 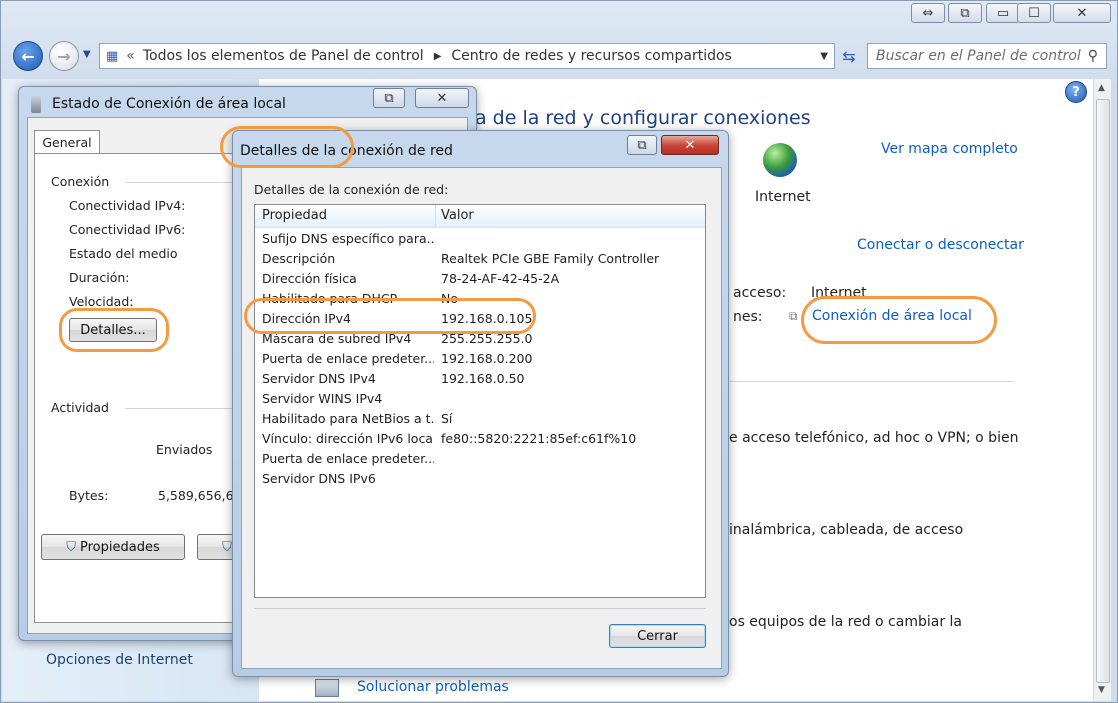 What do you see at coordinates (435, 216) in the screenshot?
I see `column-separator` at bounding box center [435, 216].